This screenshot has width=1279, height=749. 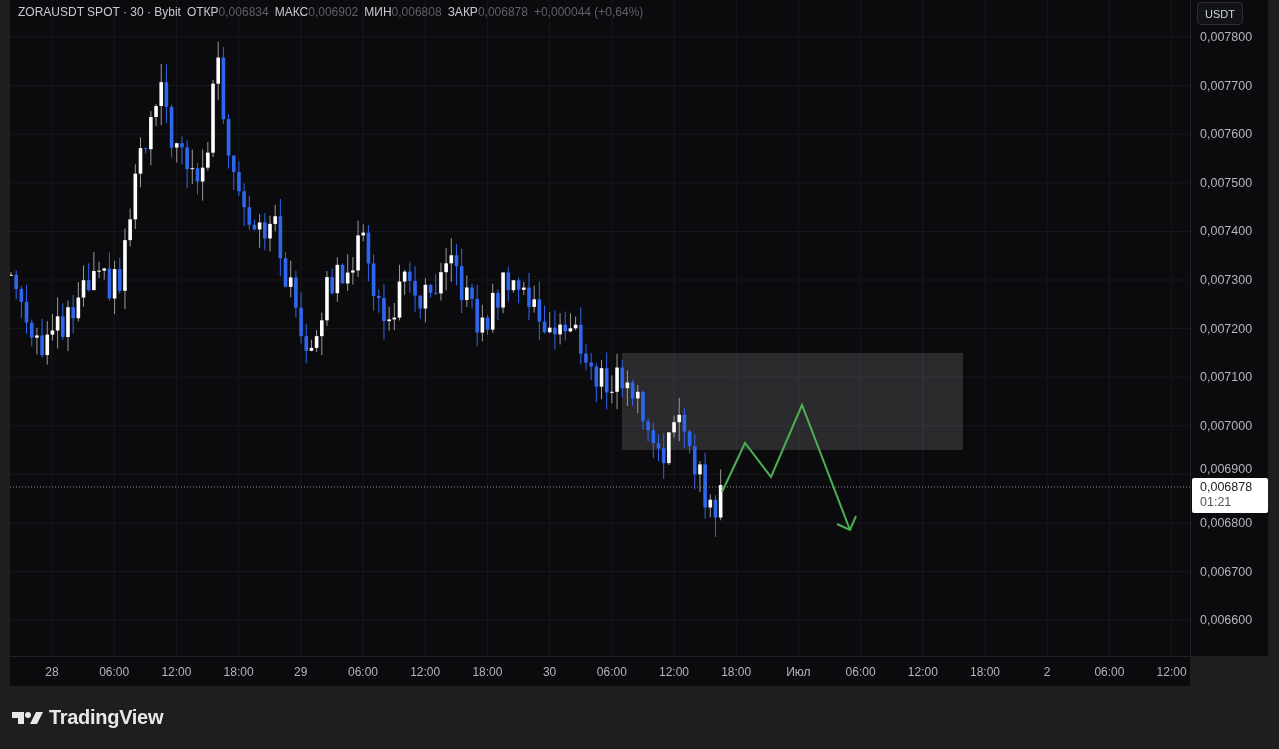 What do you see at coordinates (1226, 523) in the screenshot?
I see `price-tick: 0,006800` at bounding box center [1226, 523].